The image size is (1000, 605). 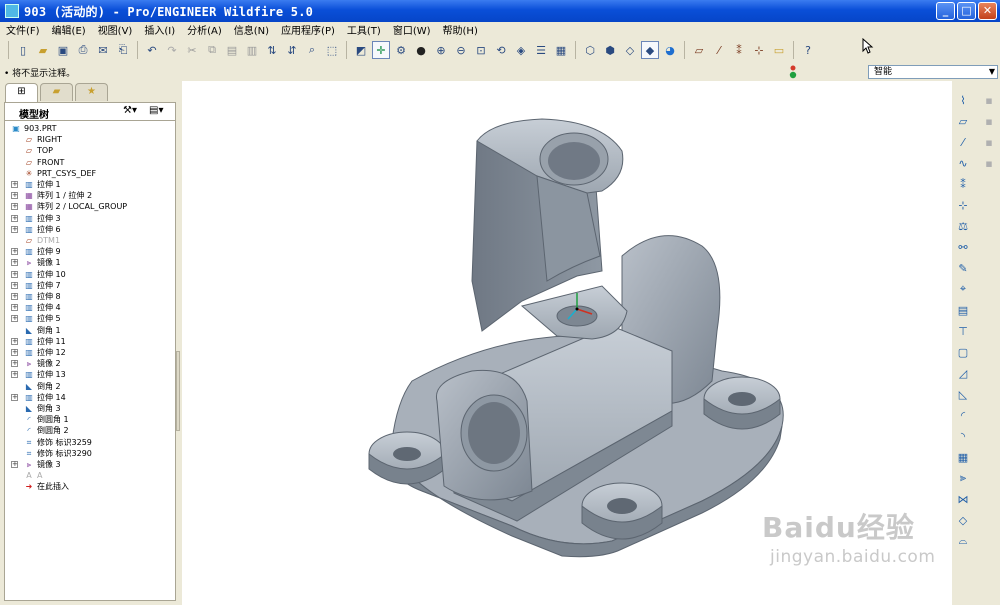 What do you see at coordinates (172, 50) in the screenshot?
I see `redo-icon: ↷` at bounding box center [172, 50].